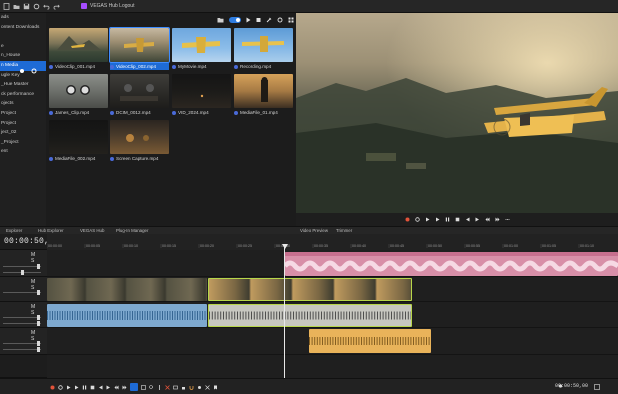 This screenshot has width=618, height=394. Describe the element at coordinates (201, 51) in the screenshot. I see `media-thumbnail: MyMovie.mp4` at that location.